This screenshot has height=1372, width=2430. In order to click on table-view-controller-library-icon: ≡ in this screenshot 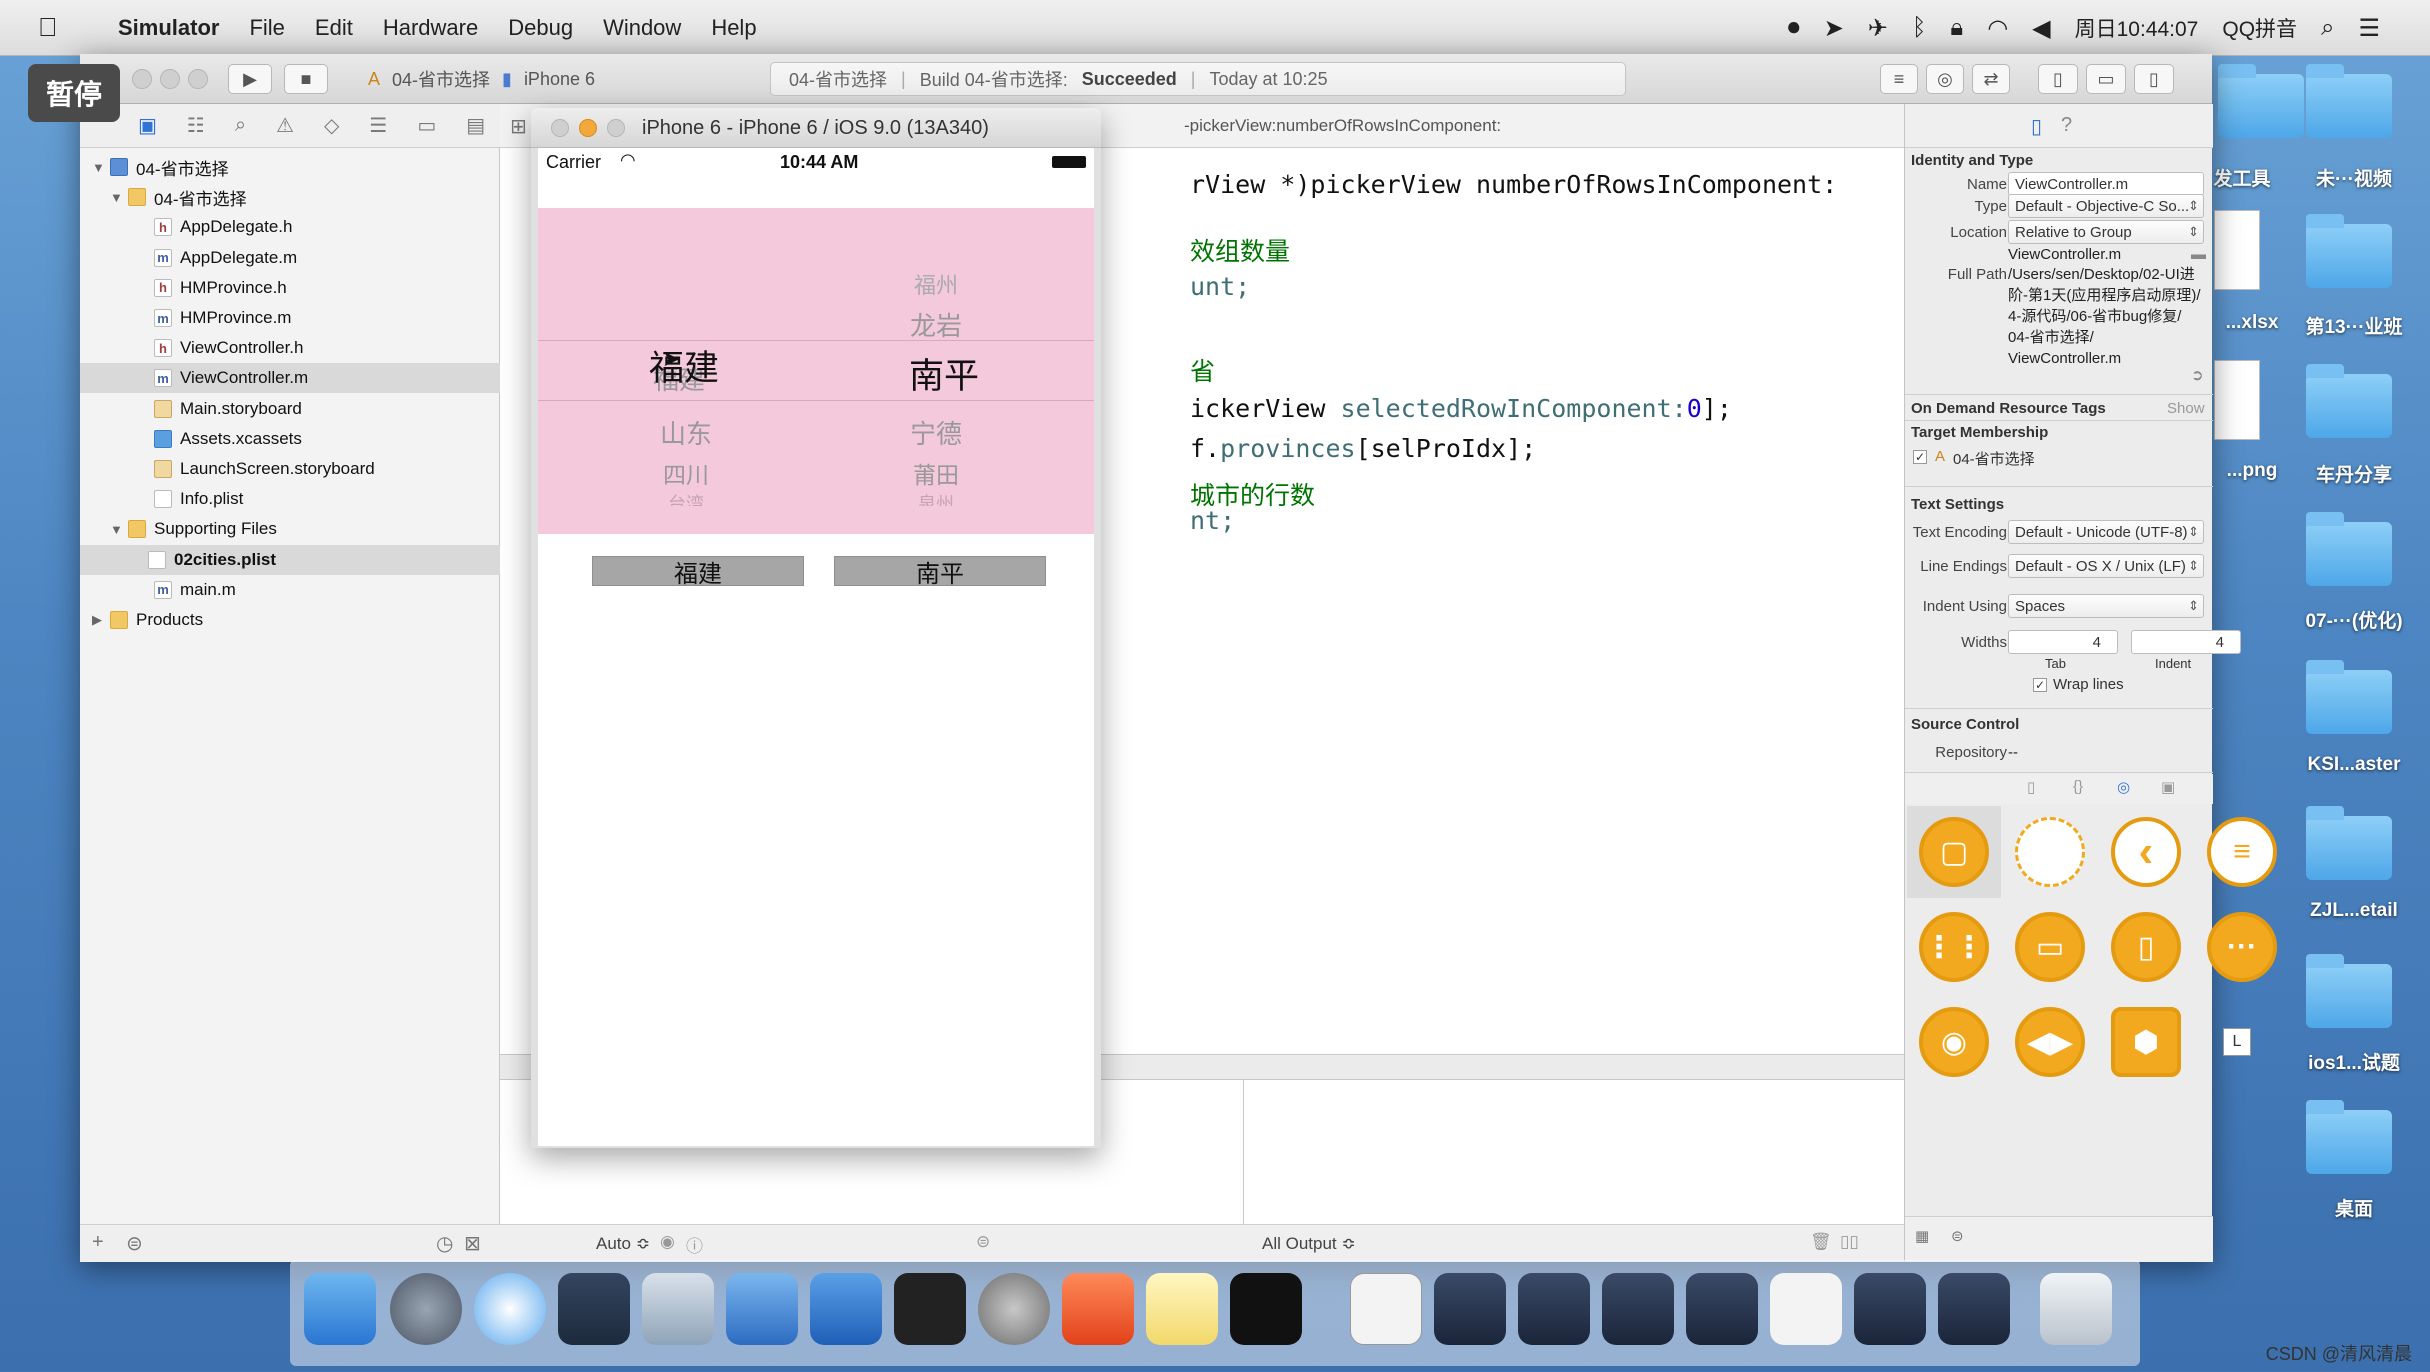, I will do `click(2242, 852)`.